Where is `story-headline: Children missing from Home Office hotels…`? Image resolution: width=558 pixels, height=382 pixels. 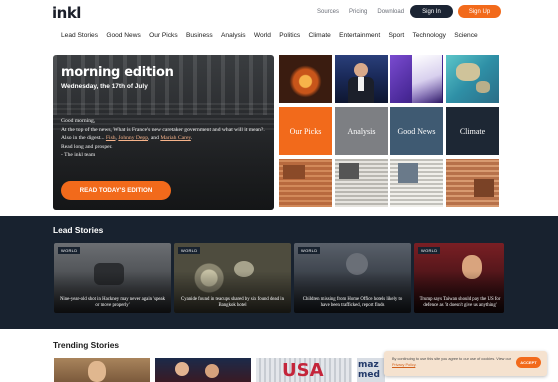 story-headline: Children missing from Home Office hotels… is located at coordinates (352, 303).